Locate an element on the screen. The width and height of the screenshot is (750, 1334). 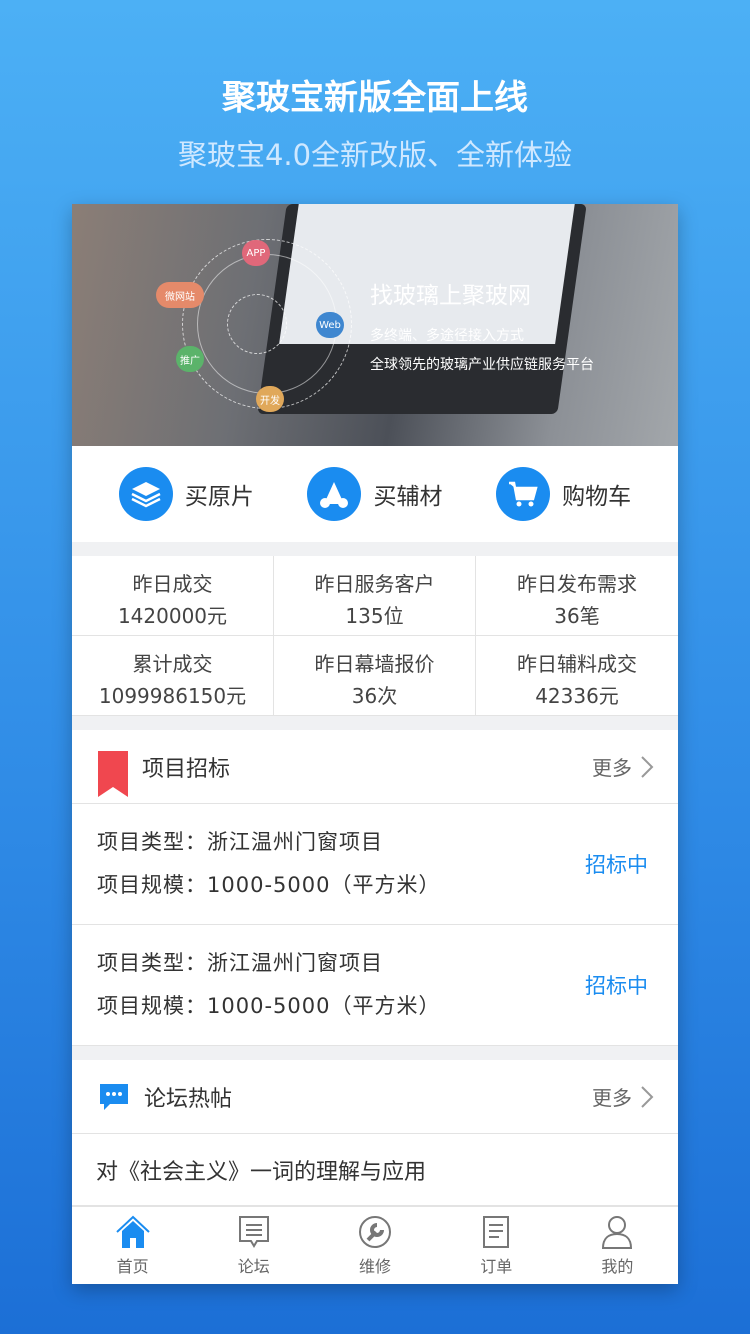
banner-line1: 多终端、多途径接入方式 is located at coordinates (447, 336).